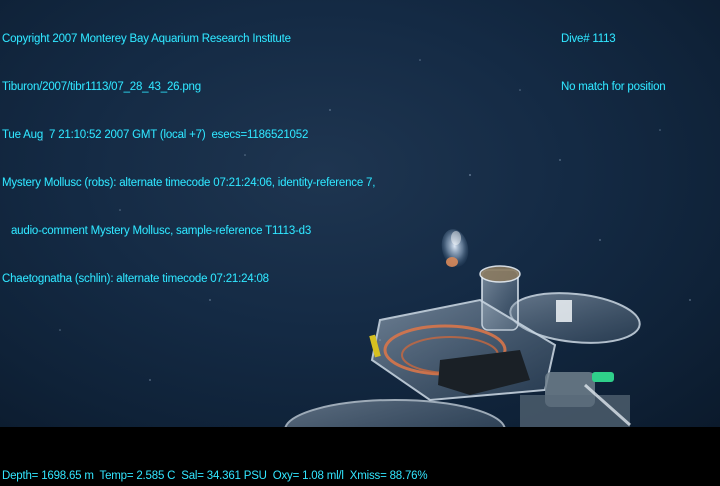 The width and height of the screenshot is (720, 486). I want to click on image-path-line: Tiburon/2007/tibr1113/07_28_43_26.png, so click(101, 87).